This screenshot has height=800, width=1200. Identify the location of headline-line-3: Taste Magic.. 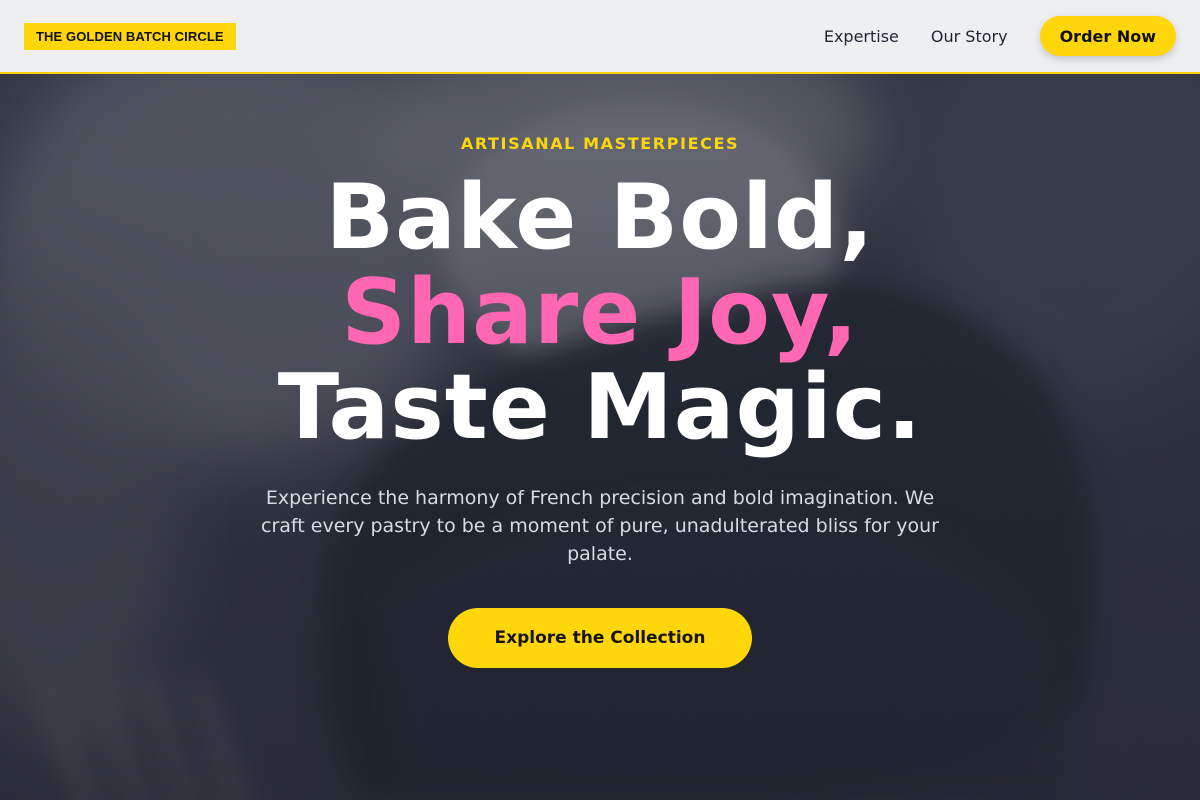
(600, 407).